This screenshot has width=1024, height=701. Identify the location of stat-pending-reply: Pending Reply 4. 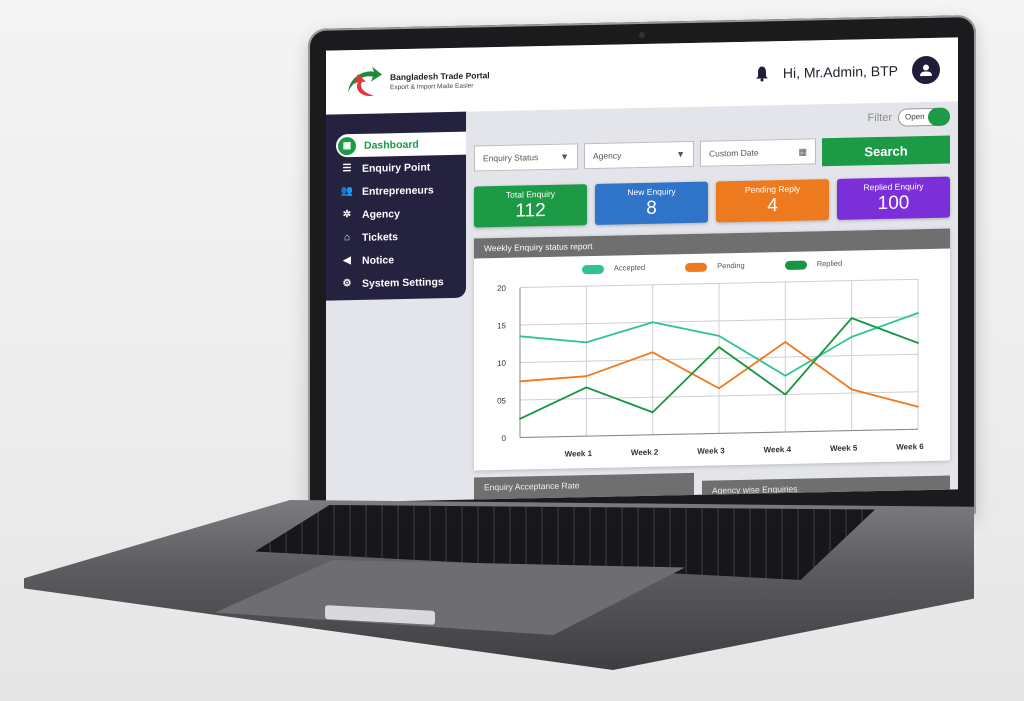
(772, 201).